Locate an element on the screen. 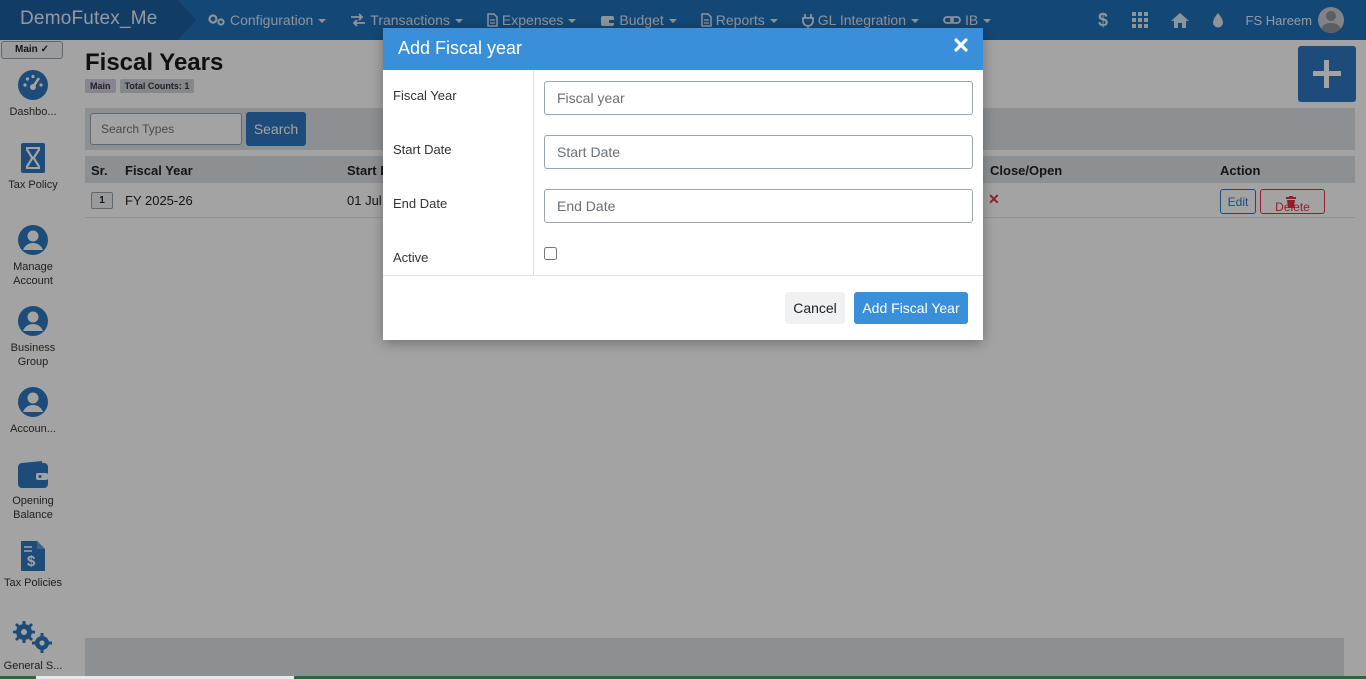 The width and height of the screenshot is (1366, 679). modal-footer: Cancel Add Fiscal Year is located at coordinates (683, 307).